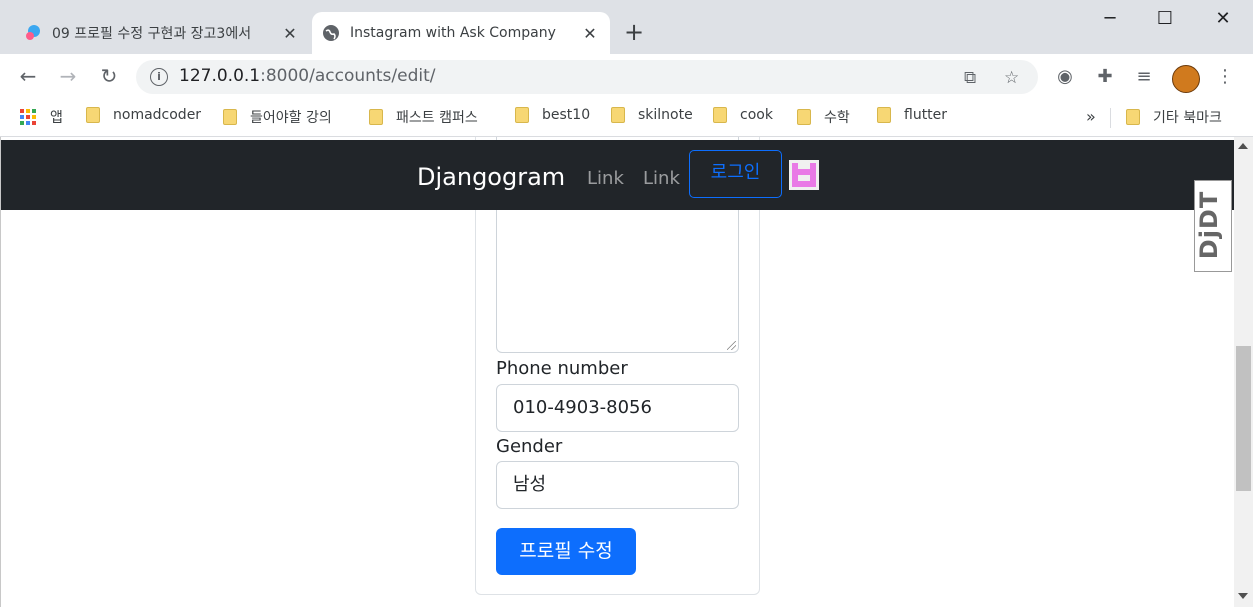 The image size is (1253, 607). Describe the element at coordinates (152, 34) in the screenshot. I see `tab-title: 09 프로필 수정 구현과 장고3에서` at that location.